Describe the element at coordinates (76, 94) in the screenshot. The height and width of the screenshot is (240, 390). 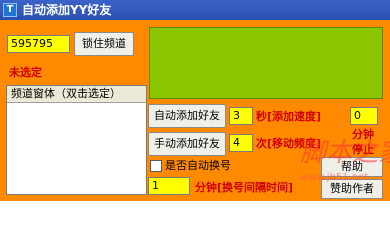
I see `list-header: 频道窗体（双击选定）` at that location.